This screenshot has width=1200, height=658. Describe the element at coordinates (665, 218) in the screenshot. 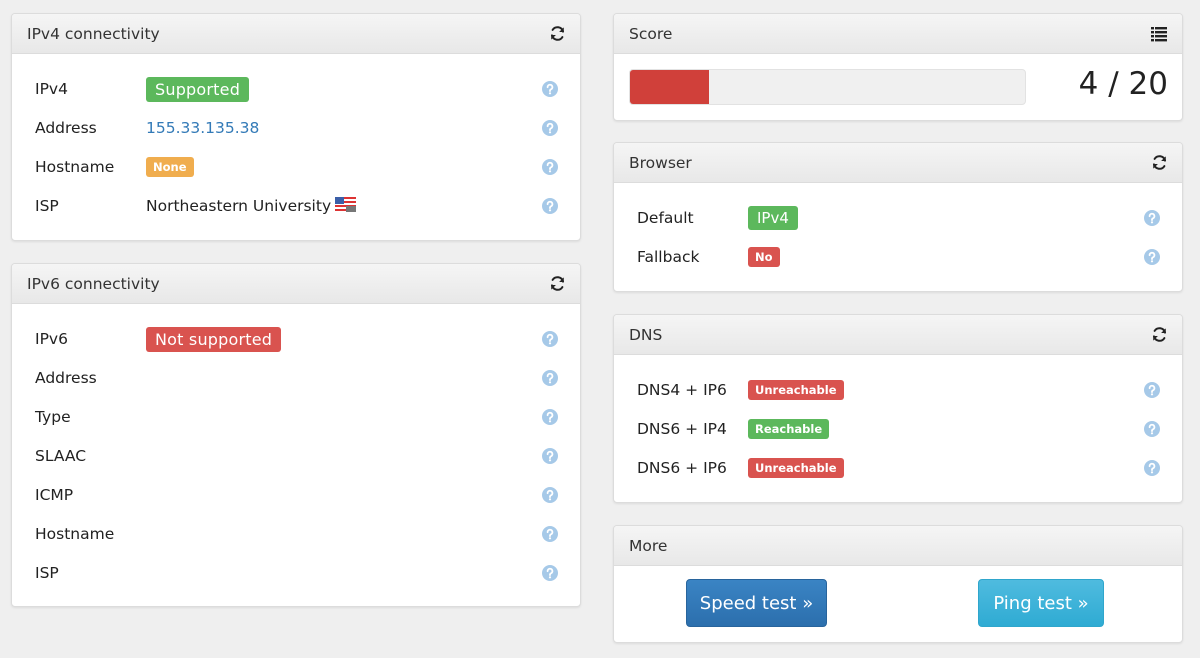

I see `row-label: Default` at that location.